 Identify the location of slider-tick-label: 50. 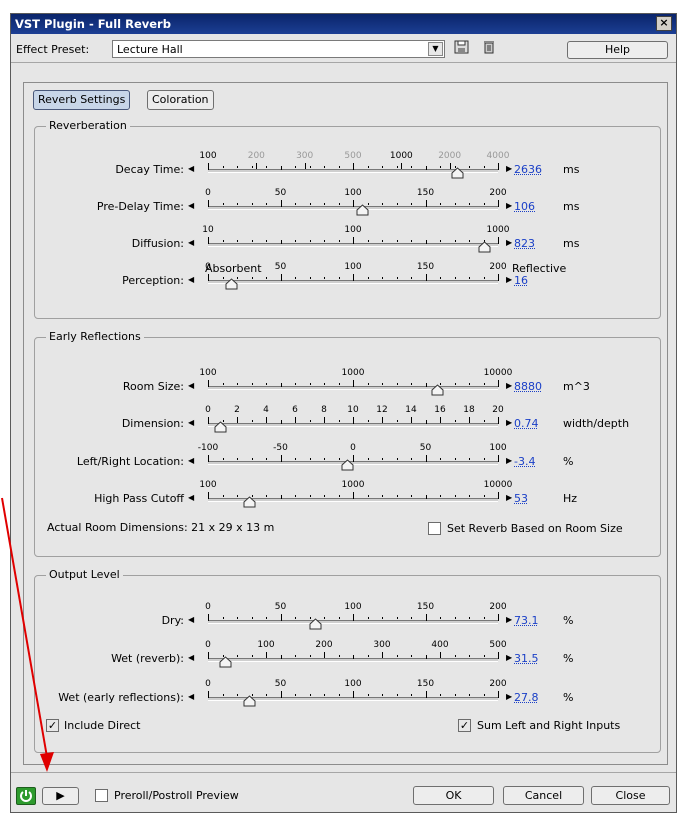
(425, 448).